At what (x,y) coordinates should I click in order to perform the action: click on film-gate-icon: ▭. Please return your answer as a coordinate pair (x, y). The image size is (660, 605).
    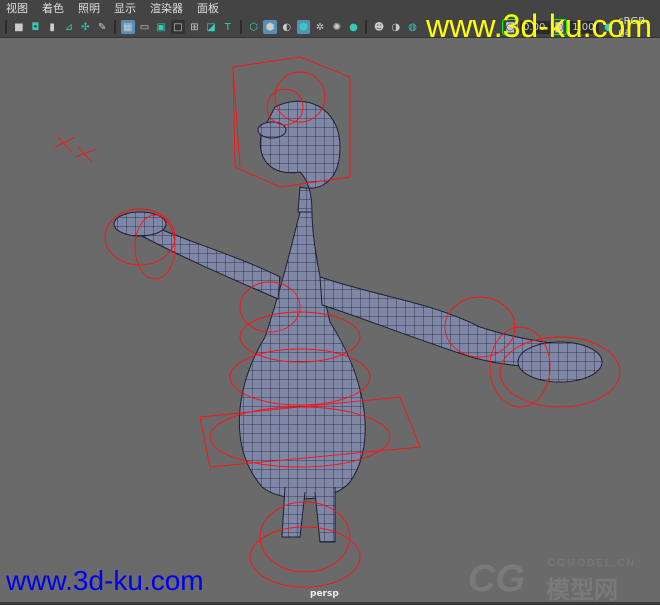
    Looking at the image, I should click on (145, 27).